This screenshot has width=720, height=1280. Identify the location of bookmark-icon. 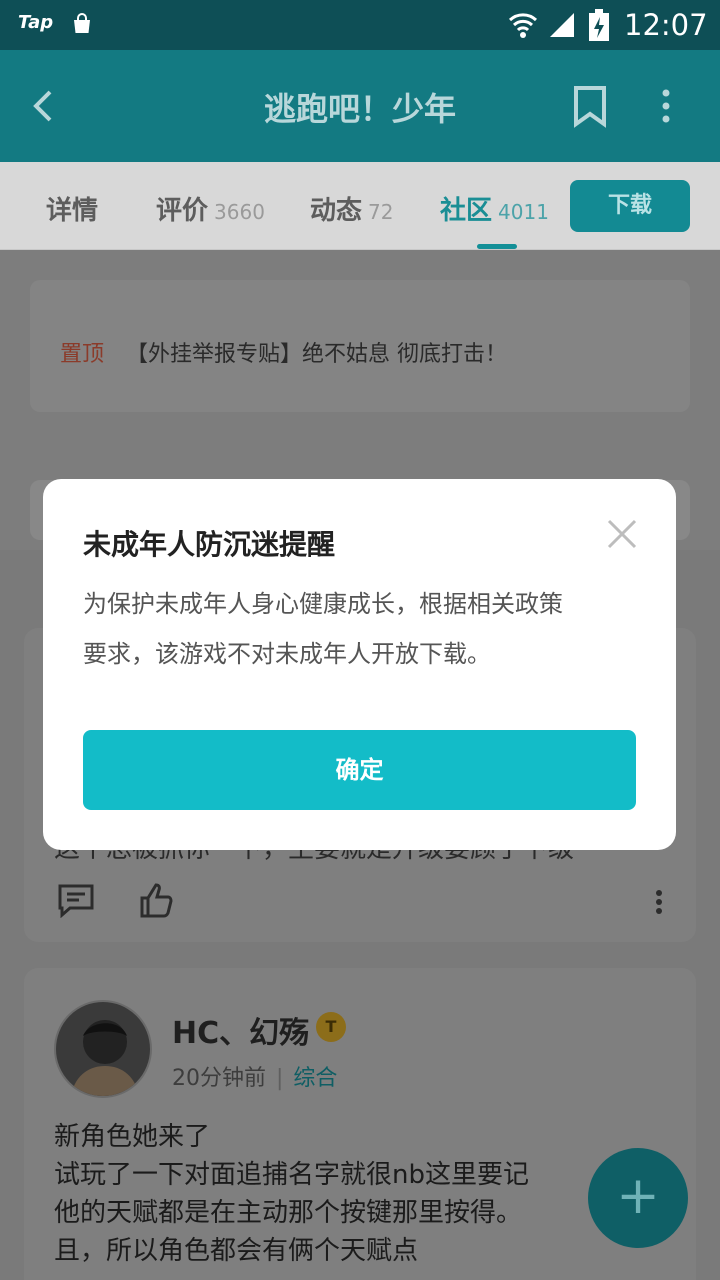
(590, 108).